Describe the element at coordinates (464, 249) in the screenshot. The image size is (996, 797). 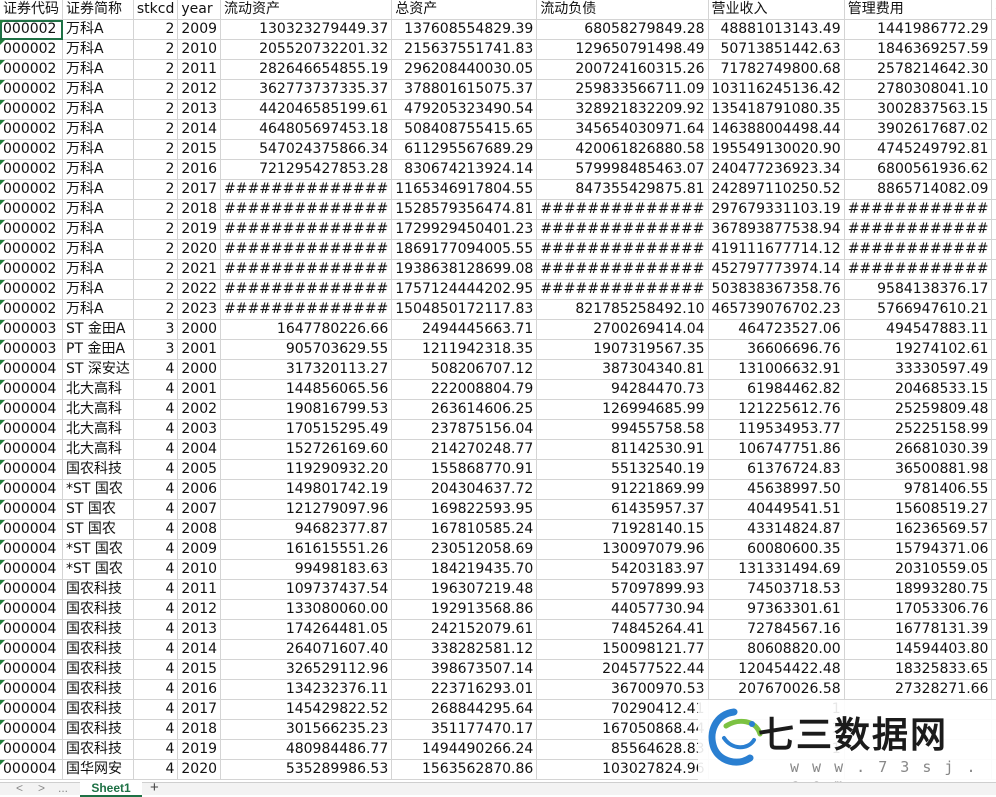
I see `table-cell: 1869177094005.55` at that location.